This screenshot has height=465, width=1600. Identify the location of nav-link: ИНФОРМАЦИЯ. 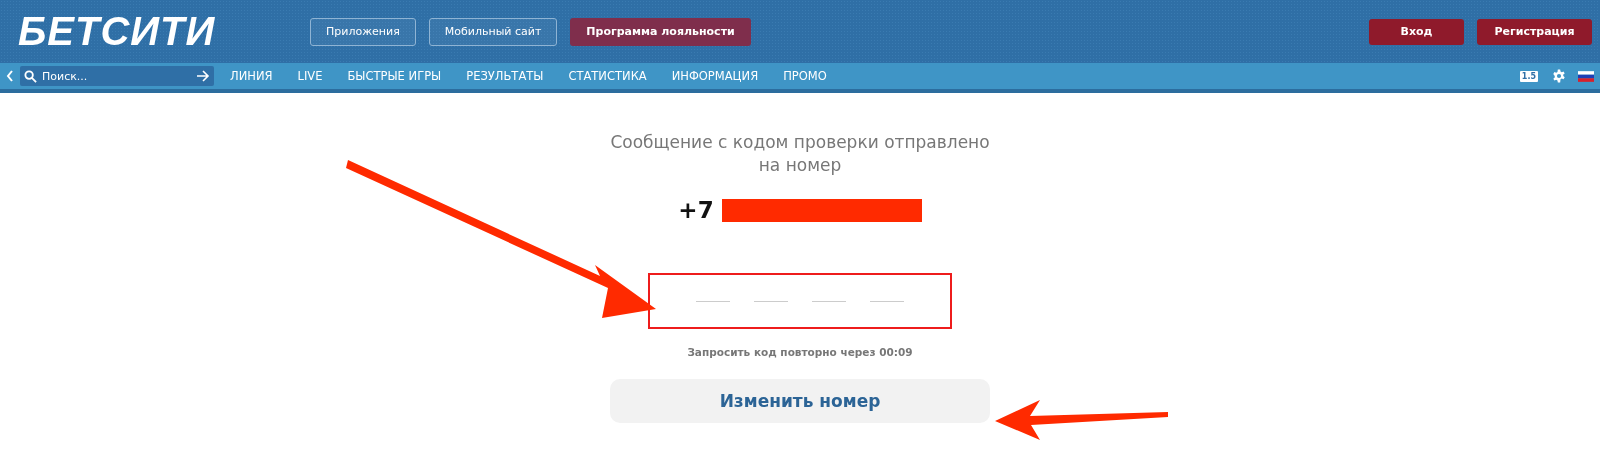
(715, 76).